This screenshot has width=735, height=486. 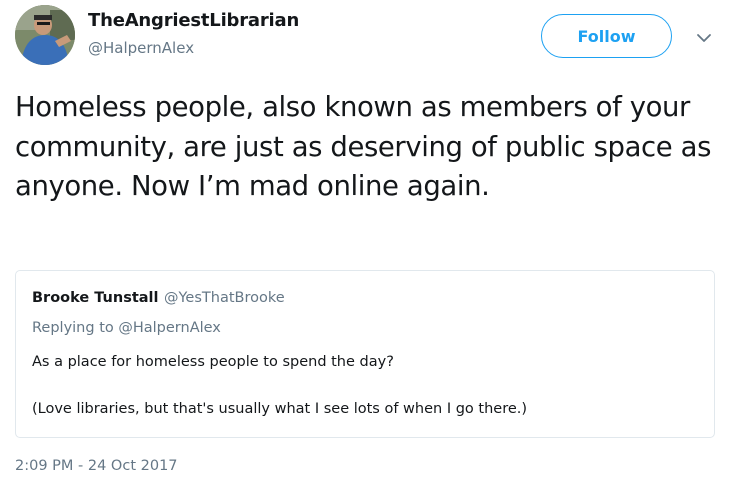 What do you see at coordinates (96, 466) in the screenshot?
I see `tweet-timestamp: 2:09 PM - 24 Oct 2017` at bounding box center [96, 466].